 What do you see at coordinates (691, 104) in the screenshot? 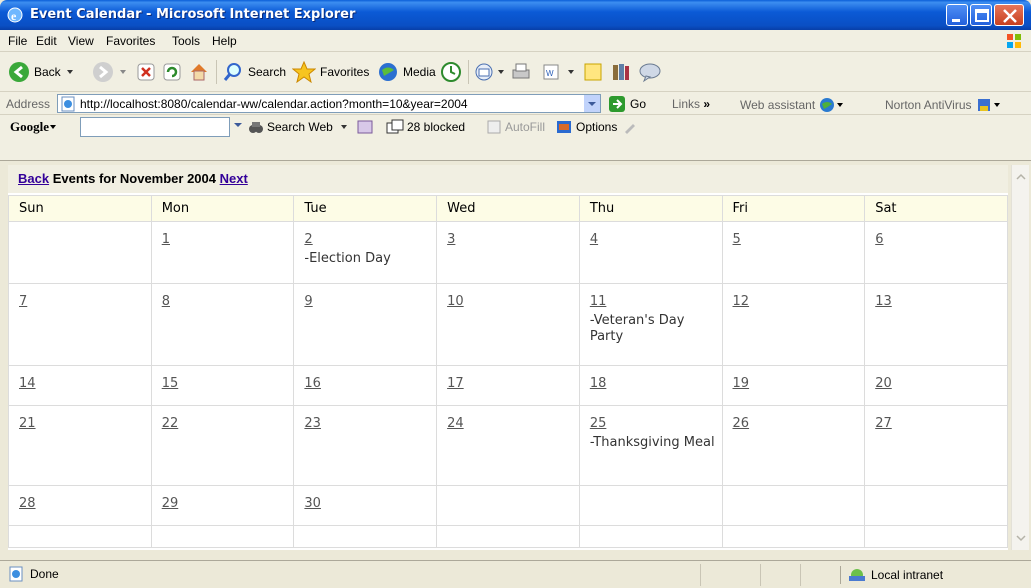
I see `links-button: Links »` at bounding box center [691, 104].